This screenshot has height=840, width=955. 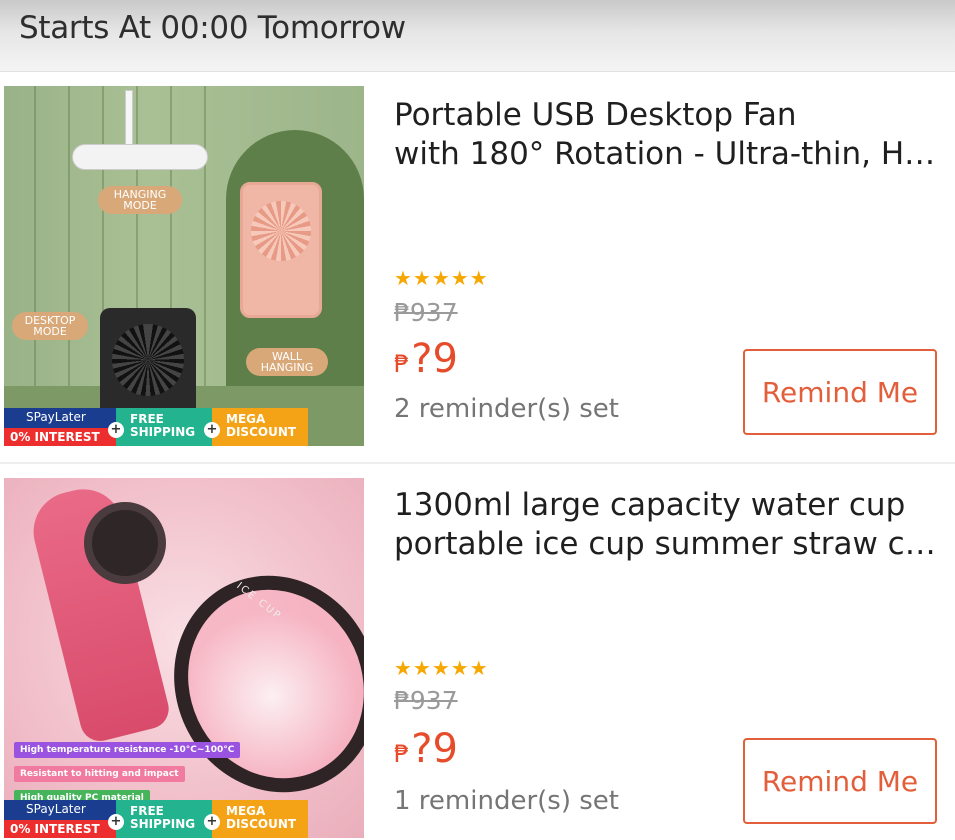 What do you see at coordinates (281, 250) in the screenshot?
I see `pink-fan-illustration` at bounding box center [281, 250].